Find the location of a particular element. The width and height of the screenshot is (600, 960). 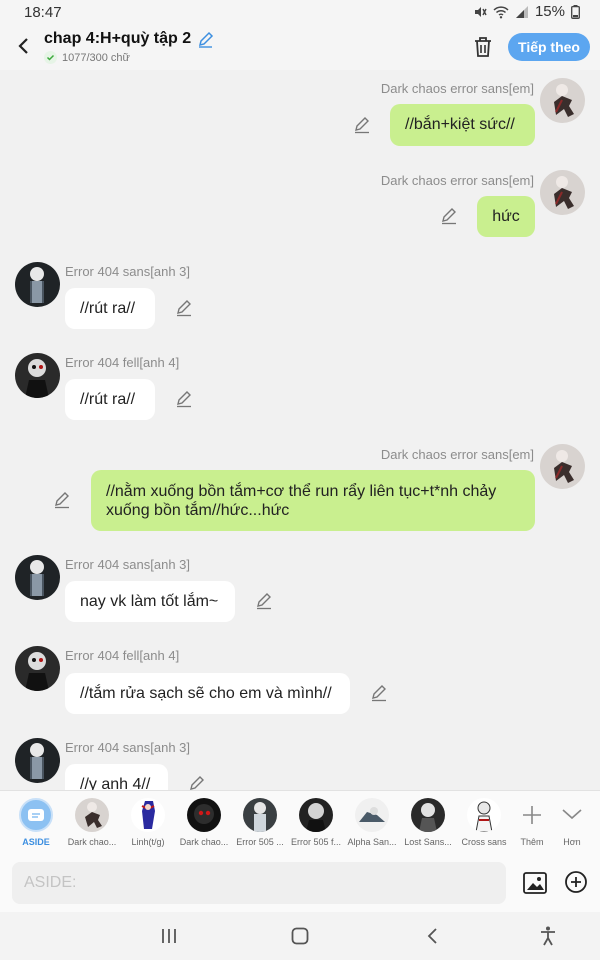

aside-icon is located at coordinates (36, 815).